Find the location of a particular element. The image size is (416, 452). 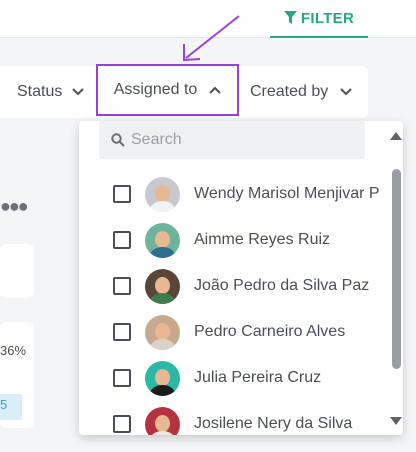

scroll-down-icon is located at coordinates (396, 421).